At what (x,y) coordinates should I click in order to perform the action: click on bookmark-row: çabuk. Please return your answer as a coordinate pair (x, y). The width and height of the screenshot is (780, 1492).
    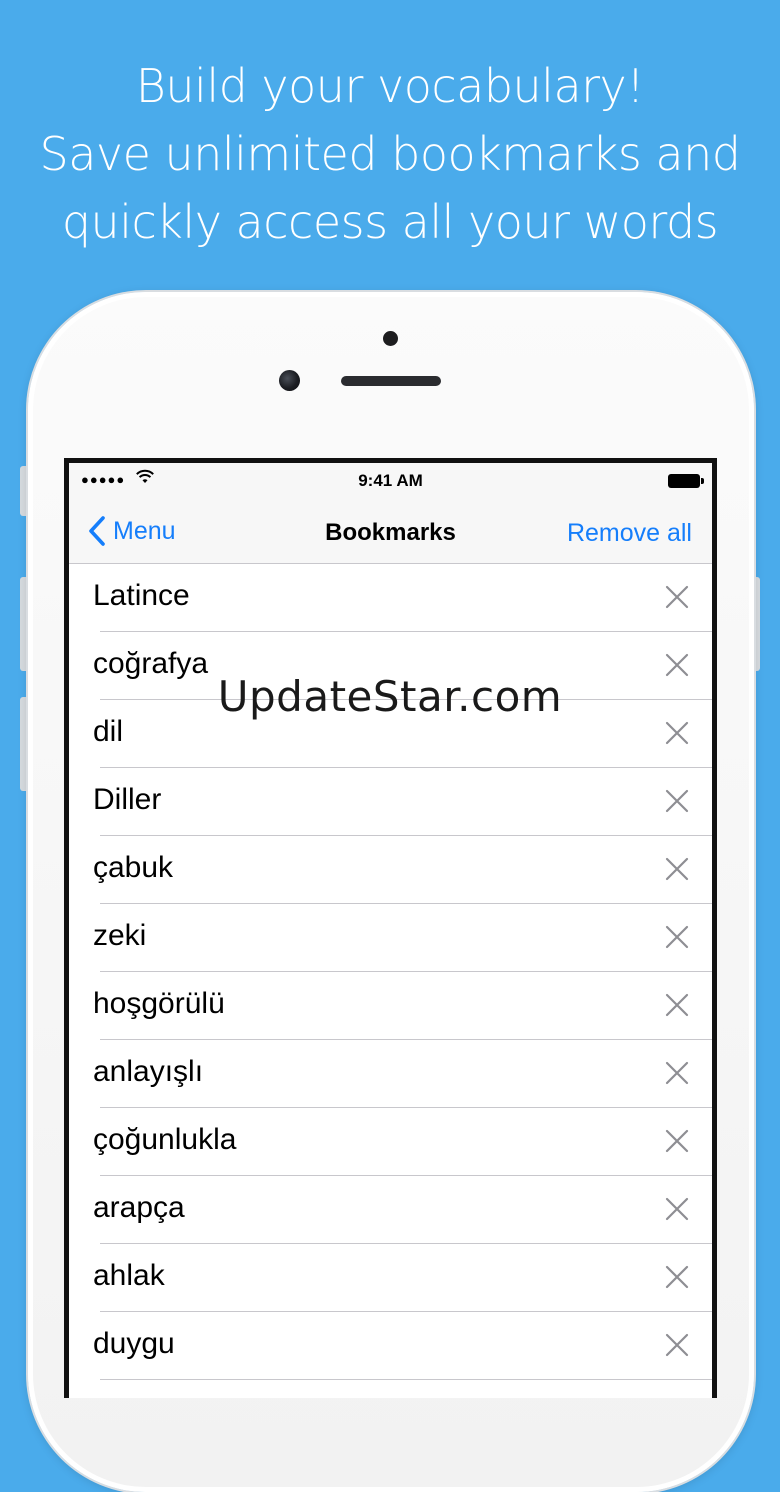
    Looking at the image, I should click on (390, 870).